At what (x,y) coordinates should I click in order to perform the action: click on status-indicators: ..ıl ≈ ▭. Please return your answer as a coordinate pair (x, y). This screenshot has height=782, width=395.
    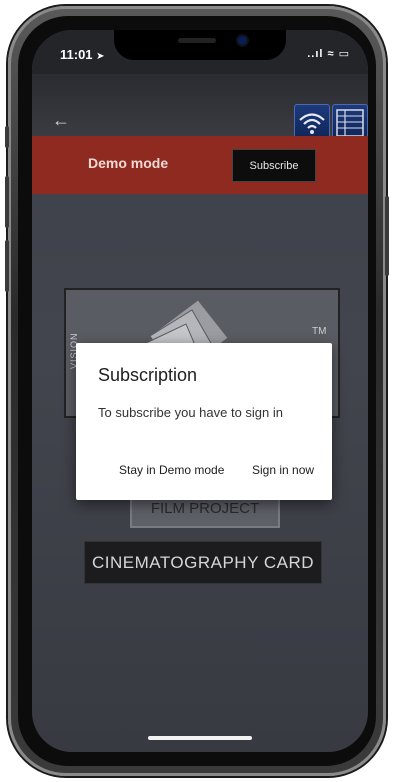
    Looking at the image, I should click on (328, 54).